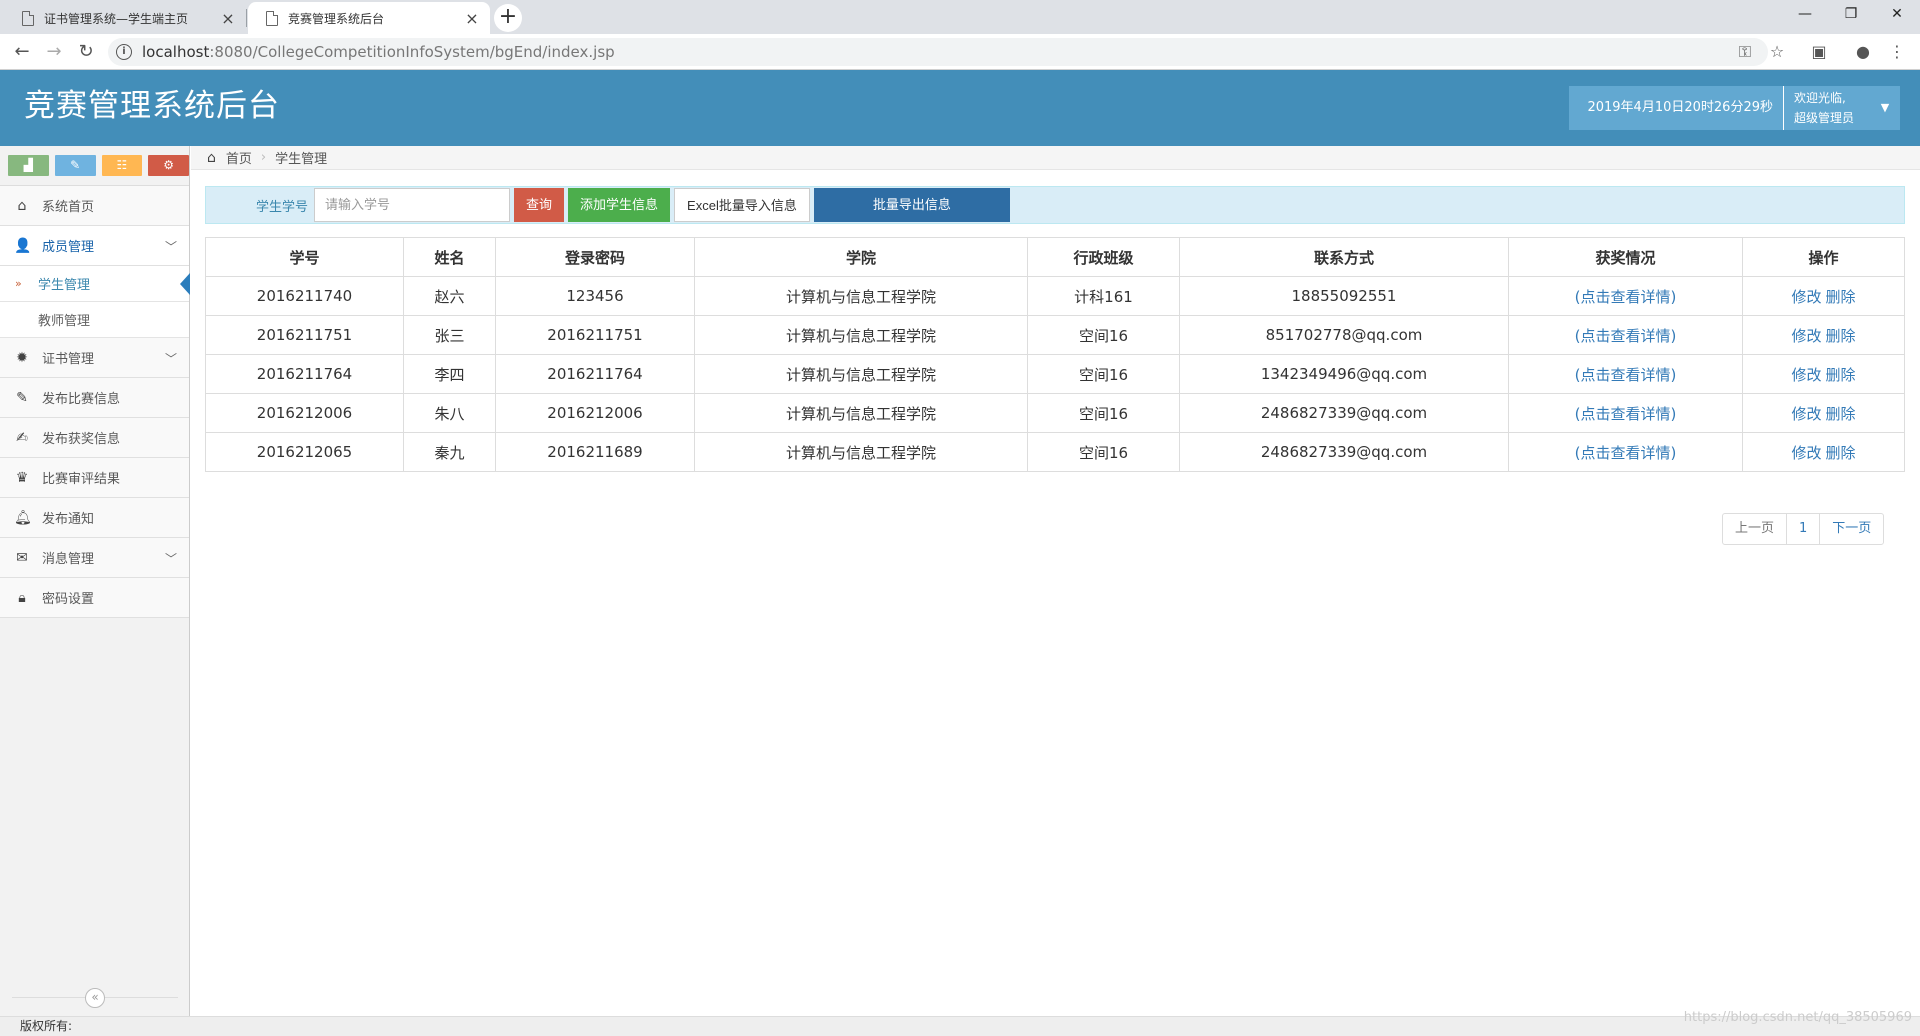  Describe the element at coordinates (1103, 413) in the screenshot. I see `cell-class: 空间16` at that location.